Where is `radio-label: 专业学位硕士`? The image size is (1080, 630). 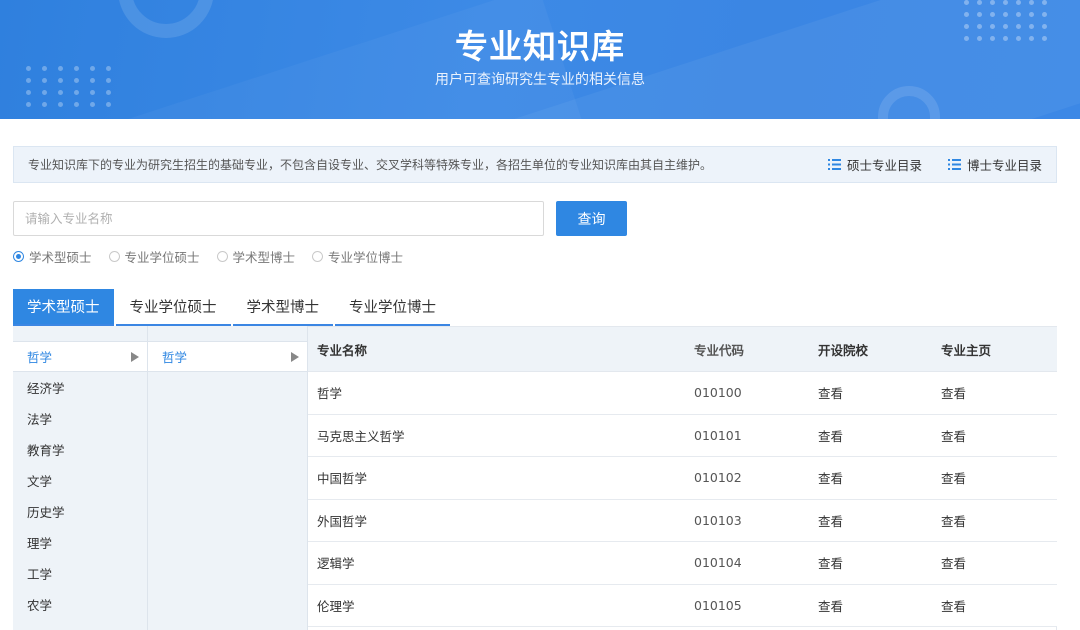 radio-label: 专业学位硕士 is located at coordinates (162, 257).